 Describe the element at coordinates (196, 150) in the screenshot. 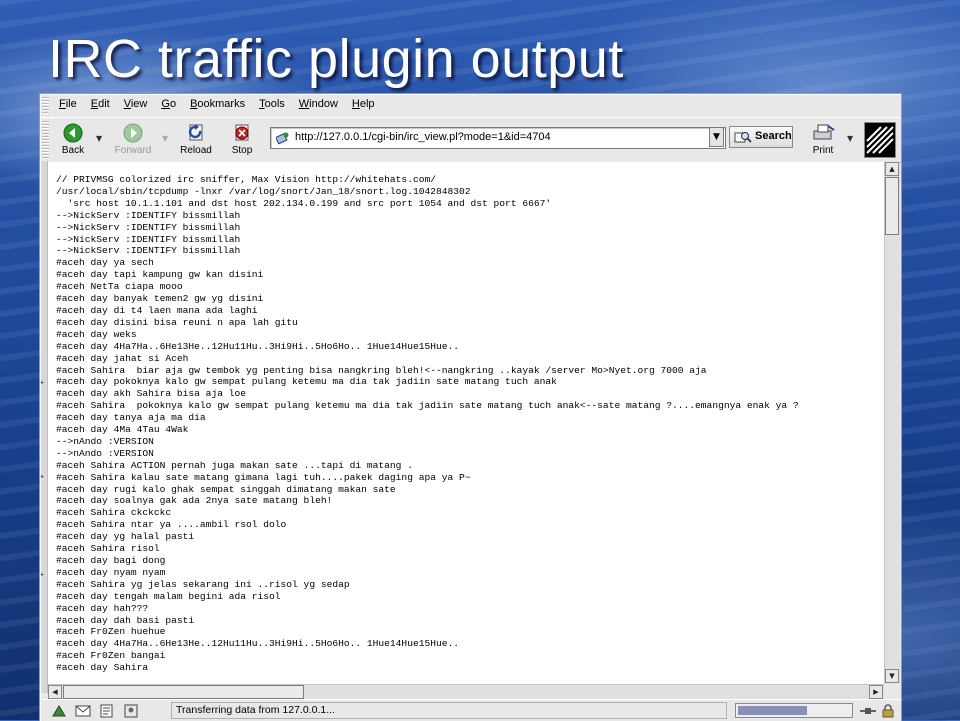

I see `reload-label: Reload` at that location.